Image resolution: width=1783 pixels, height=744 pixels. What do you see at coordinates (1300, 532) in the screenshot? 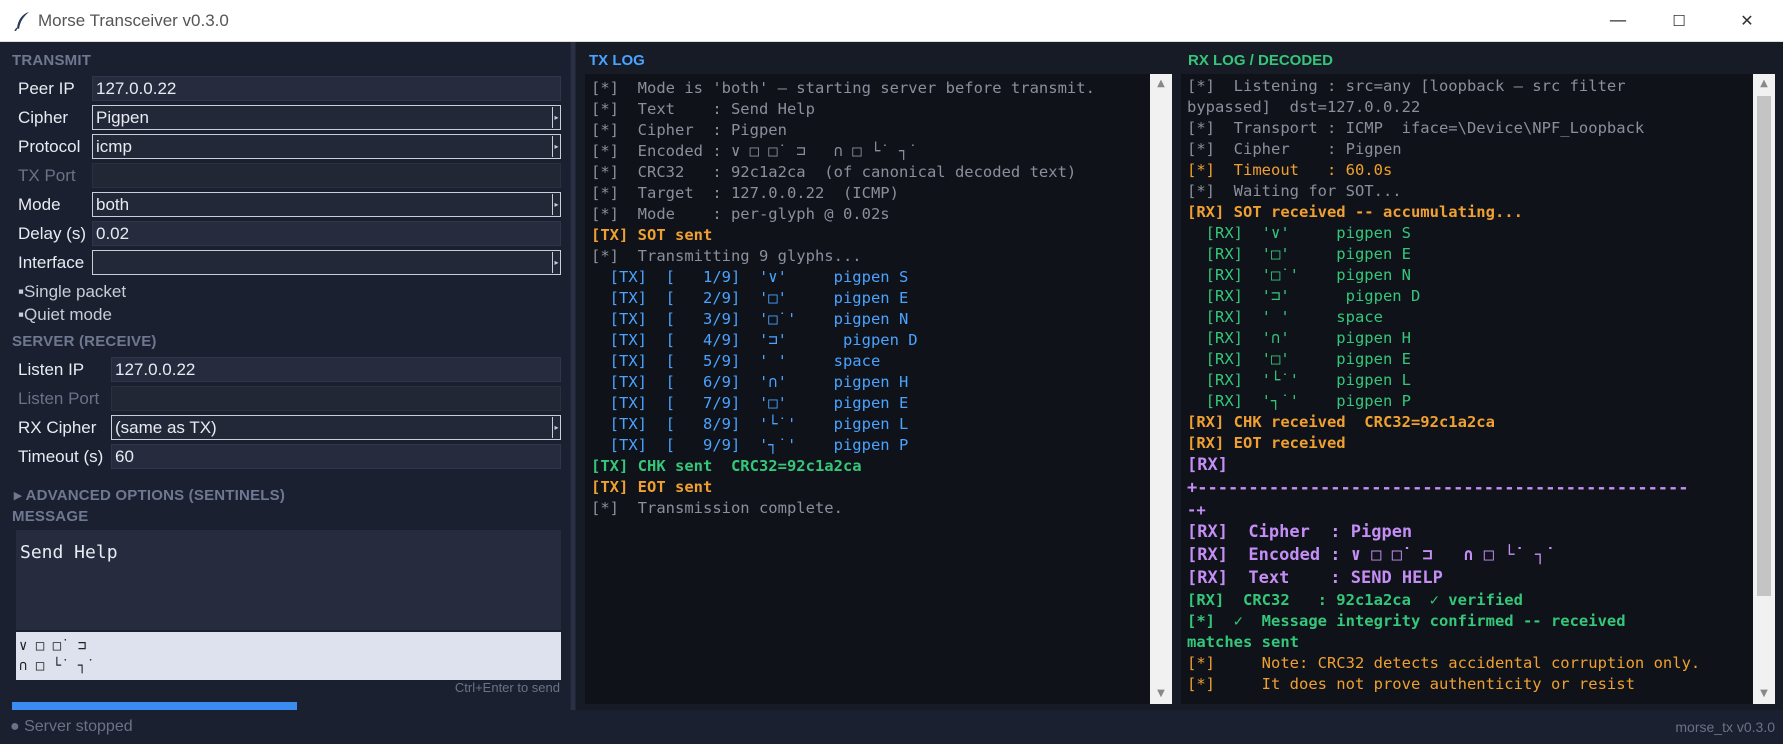
I see `log-line: [RX] Cipher : Pigpen` at bounding box center [1300, 532].